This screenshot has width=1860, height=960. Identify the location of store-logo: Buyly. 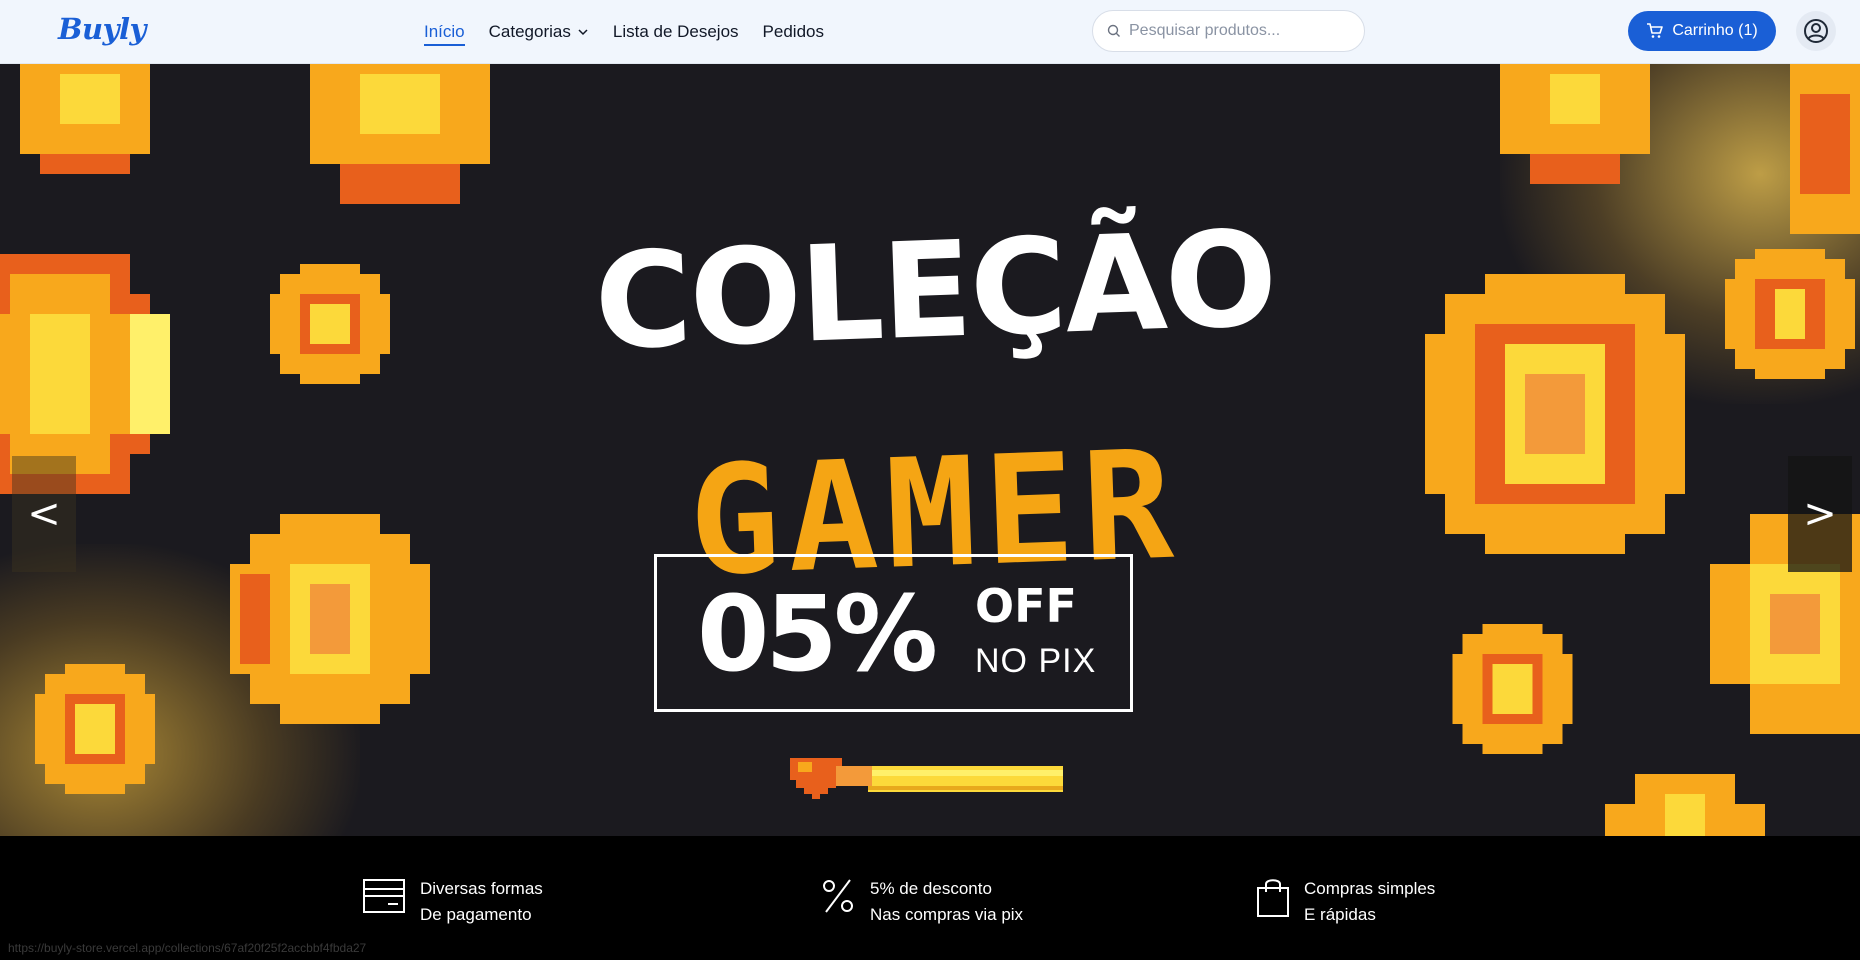
(102, 29).